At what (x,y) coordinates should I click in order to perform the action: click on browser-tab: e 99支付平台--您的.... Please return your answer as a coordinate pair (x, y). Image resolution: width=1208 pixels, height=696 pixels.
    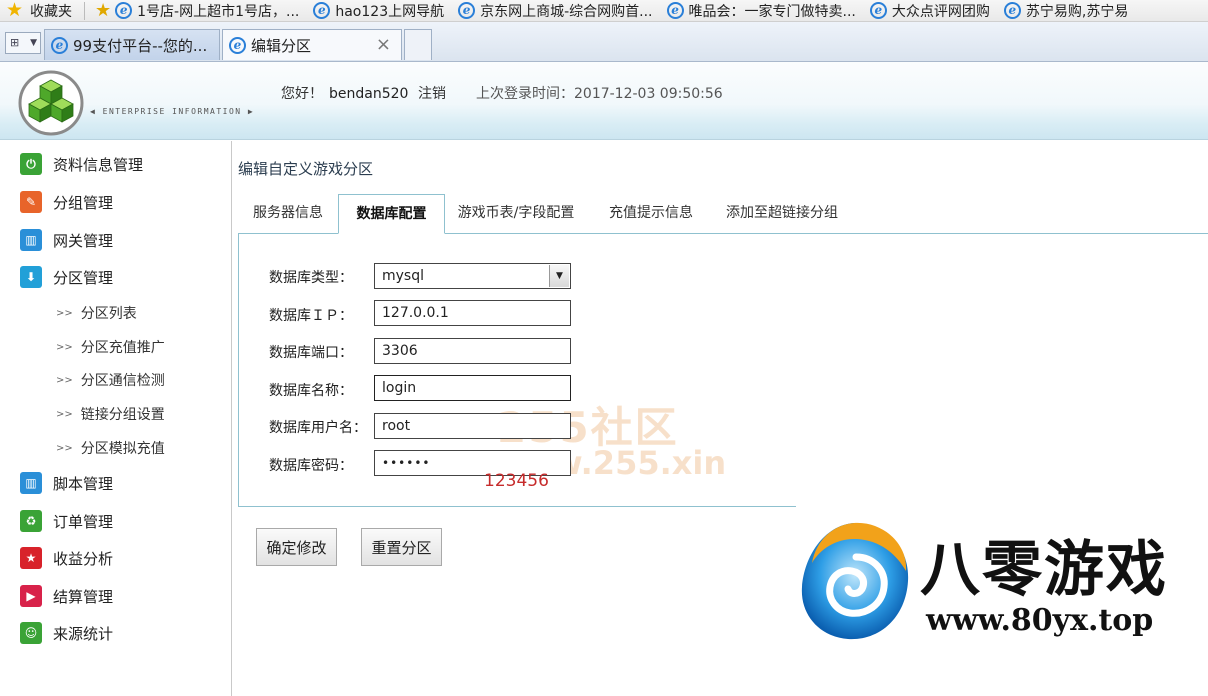
    Looking at the image, I should click on (132, 44).